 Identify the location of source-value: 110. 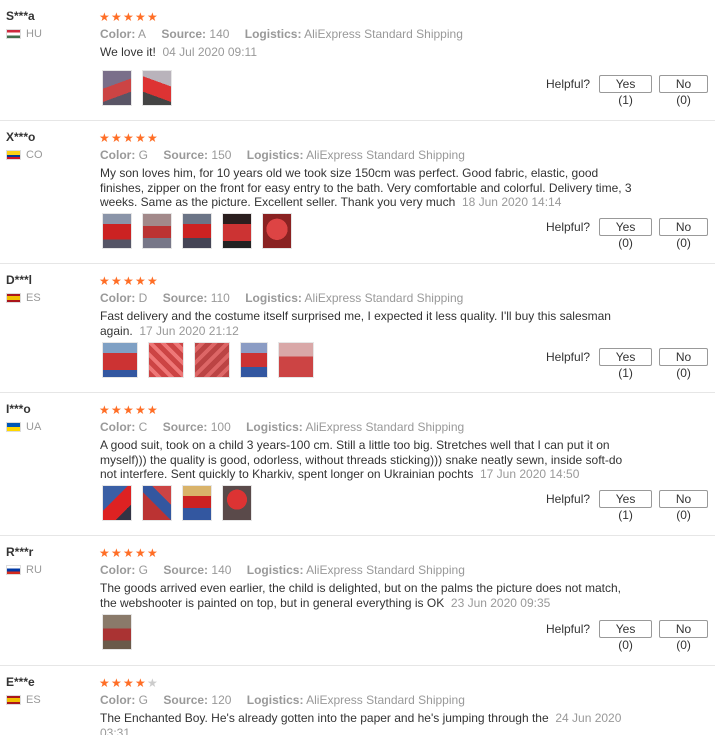
(220, 298).